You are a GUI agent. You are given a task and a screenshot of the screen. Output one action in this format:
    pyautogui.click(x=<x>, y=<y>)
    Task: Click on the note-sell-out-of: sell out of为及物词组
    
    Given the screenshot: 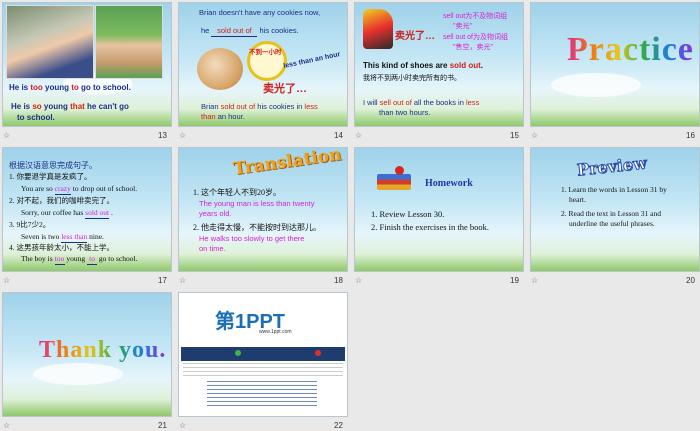 What is the action you would take?
    pyautogui.click(x=475, y=37)
    